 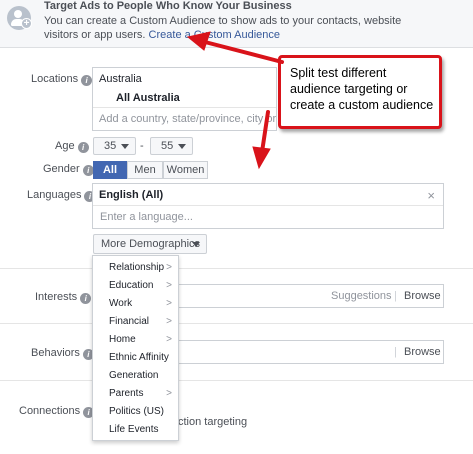 I want to click on people-plus-icon: +, so click(x=19, y=18).